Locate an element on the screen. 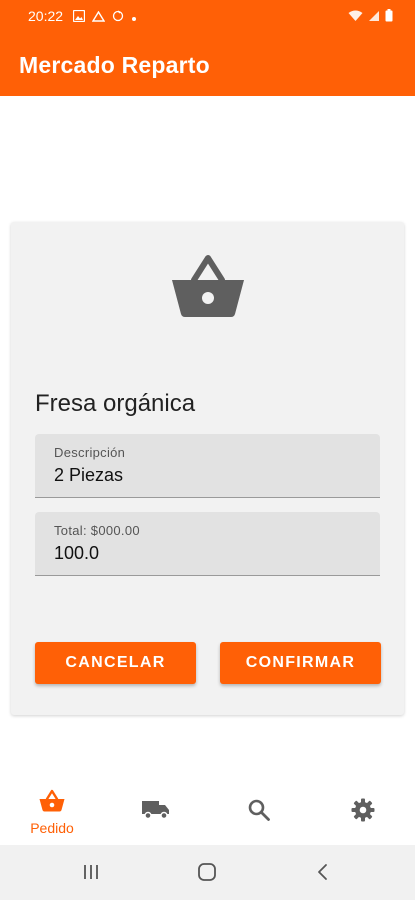 This screenshot has height=900, width=415. nav-label-pedido: Pedido is located at coordinates (52, 828).